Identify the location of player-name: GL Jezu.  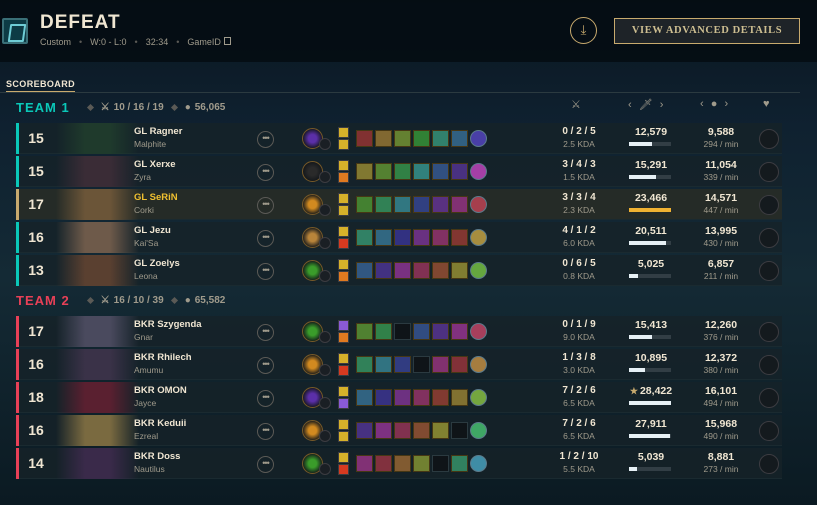
(152, 230).